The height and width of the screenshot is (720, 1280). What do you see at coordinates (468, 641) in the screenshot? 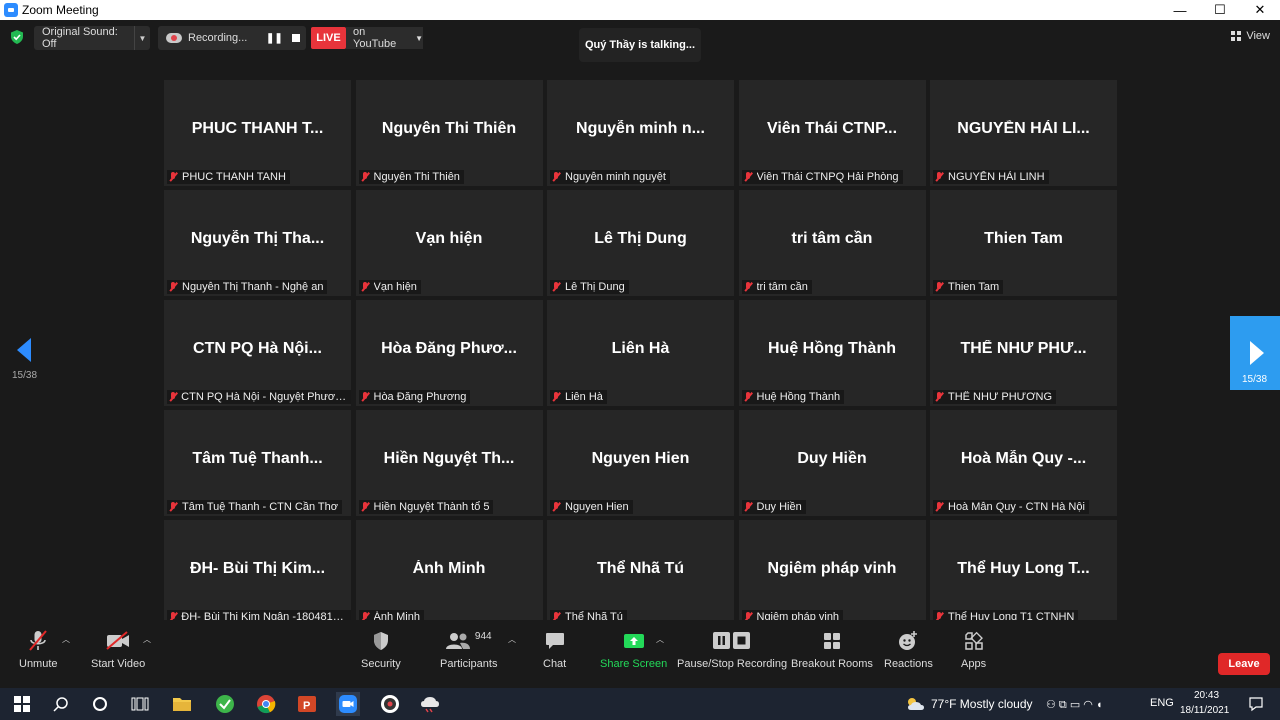
I see `participants-icon: 944` at bounding box center [468, 641].